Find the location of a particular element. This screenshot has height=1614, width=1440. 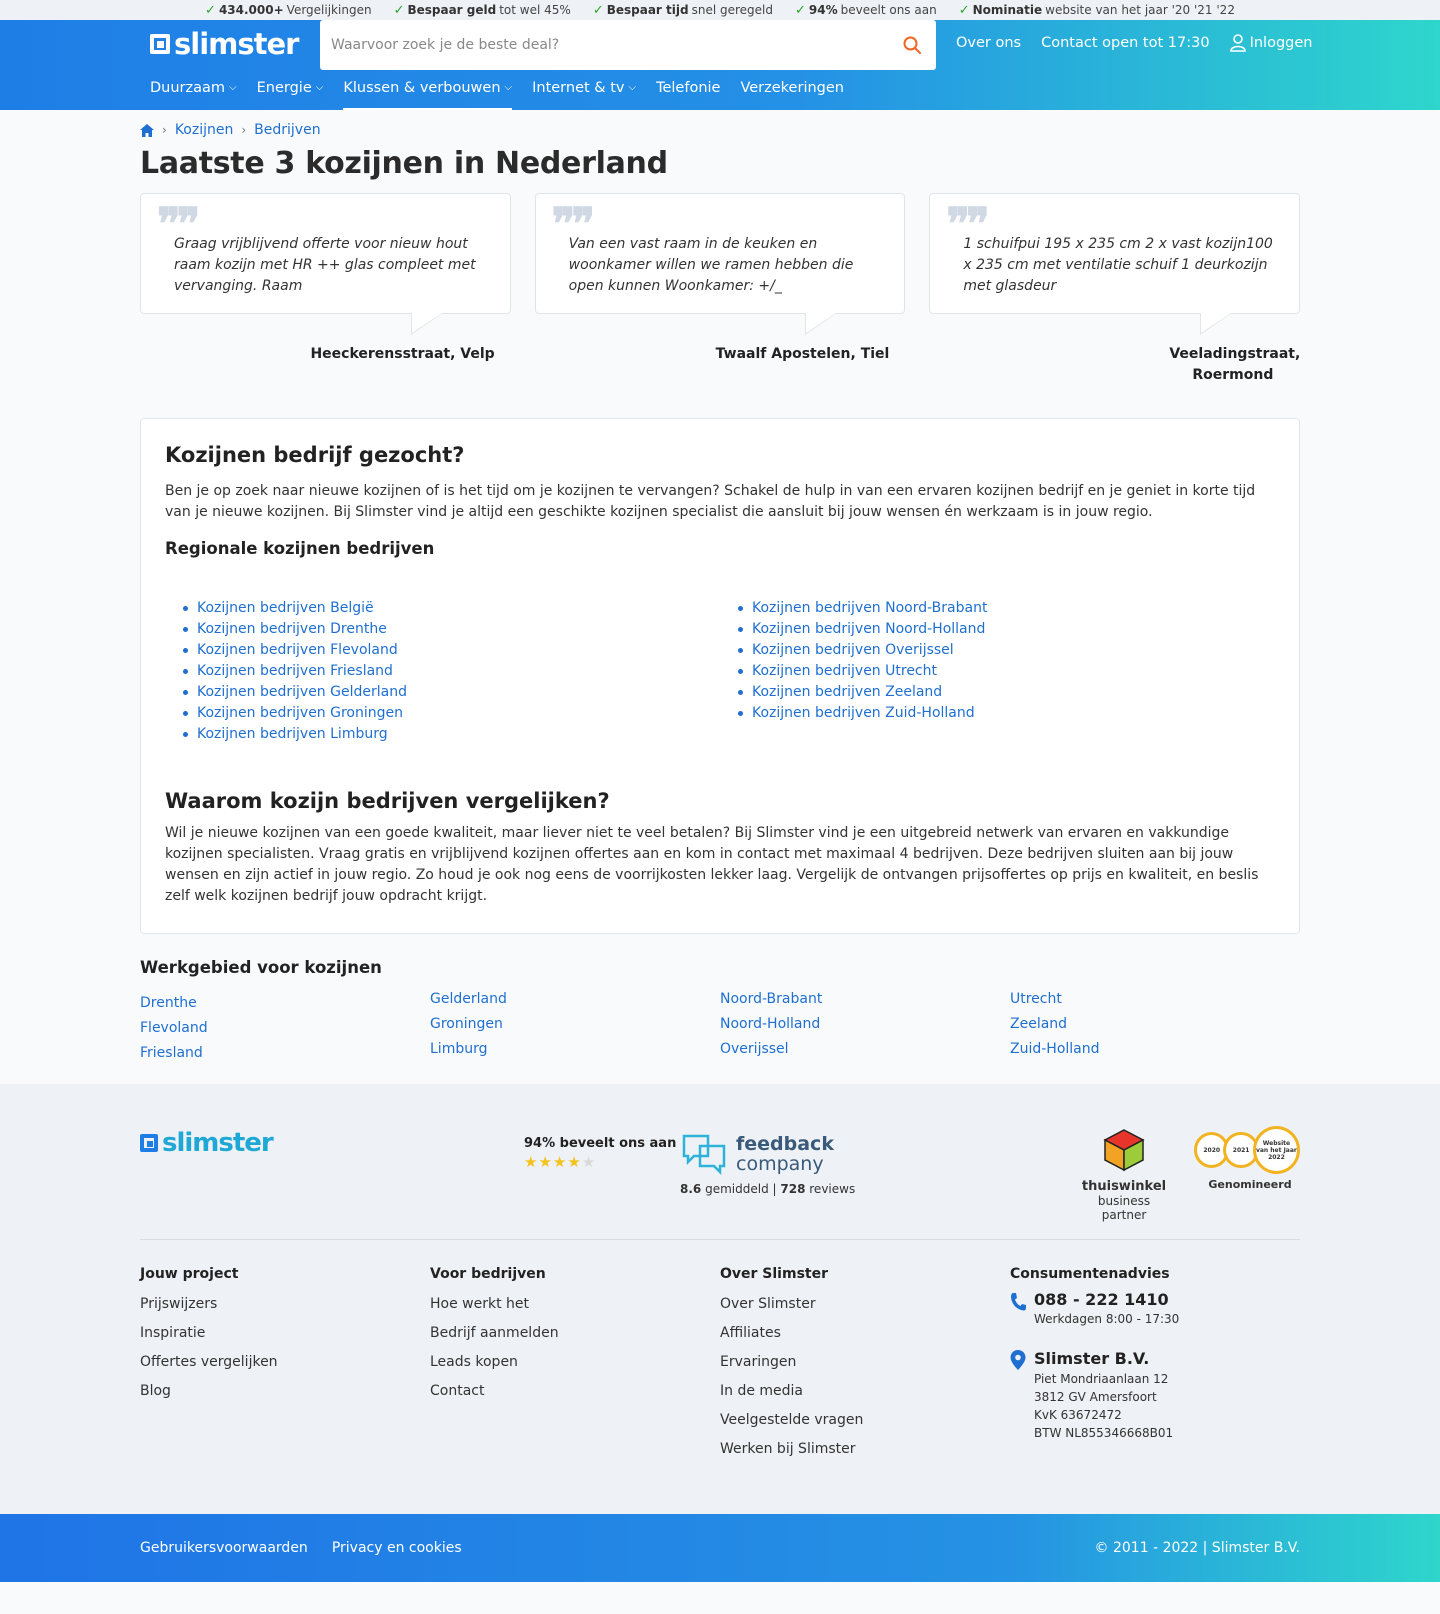

address-line: 3812 GV Amersfoort is located at coordinates (1095, 1397).